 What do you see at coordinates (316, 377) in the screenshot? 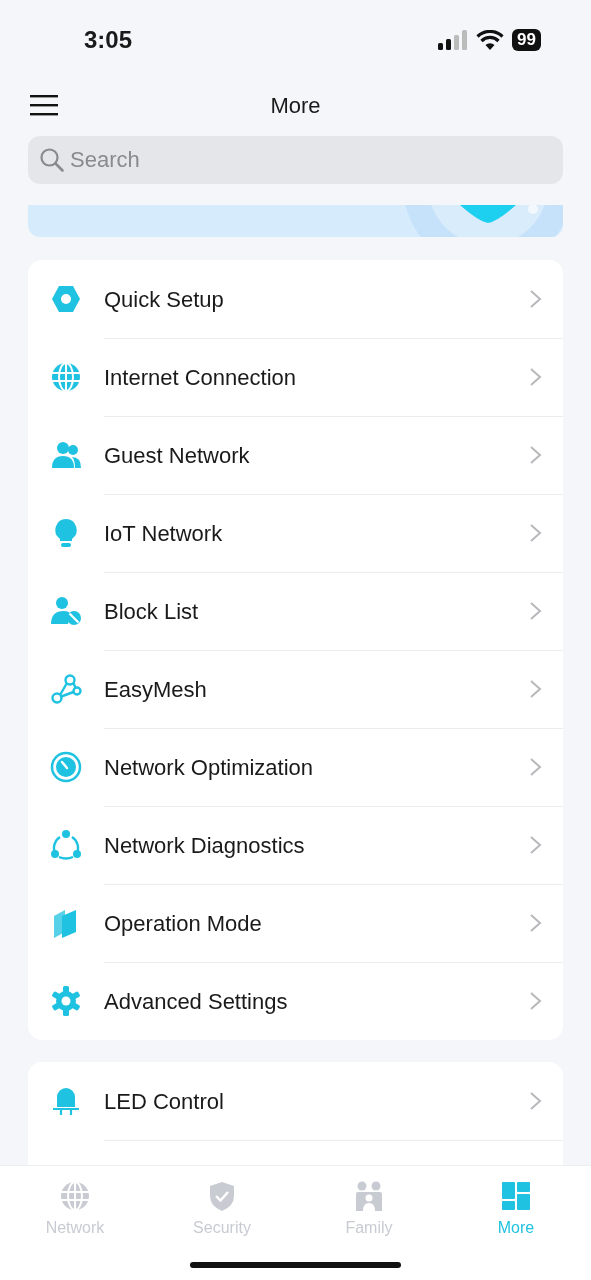
I see `menu-item-label: Internet Connection` at bounding box center [316, 377].